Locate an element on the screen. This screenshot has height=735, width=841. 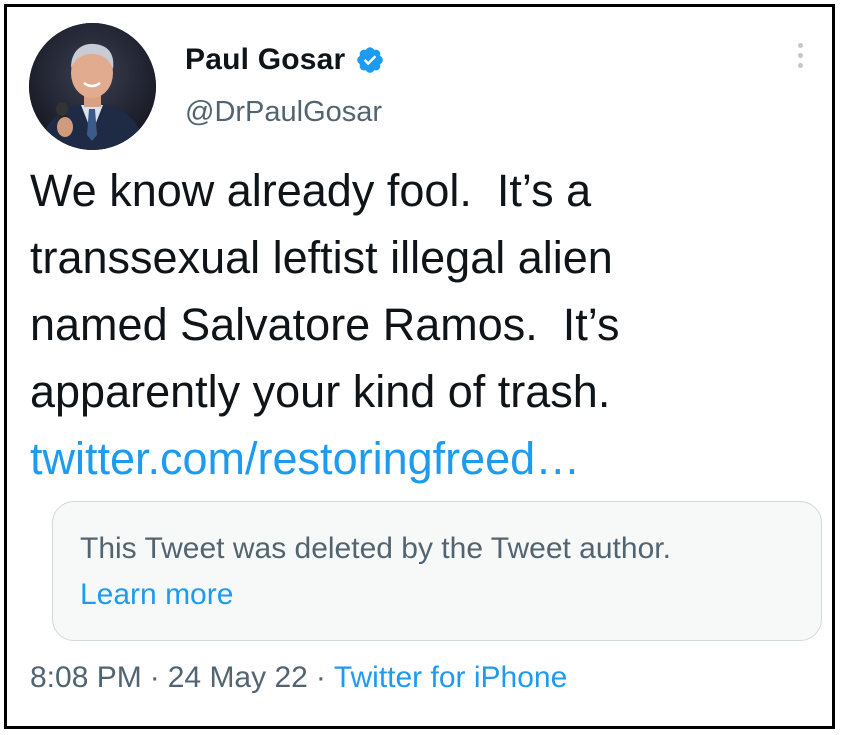
tweet-line: We know already fool. It’s a is located at coordinates (311, 190).